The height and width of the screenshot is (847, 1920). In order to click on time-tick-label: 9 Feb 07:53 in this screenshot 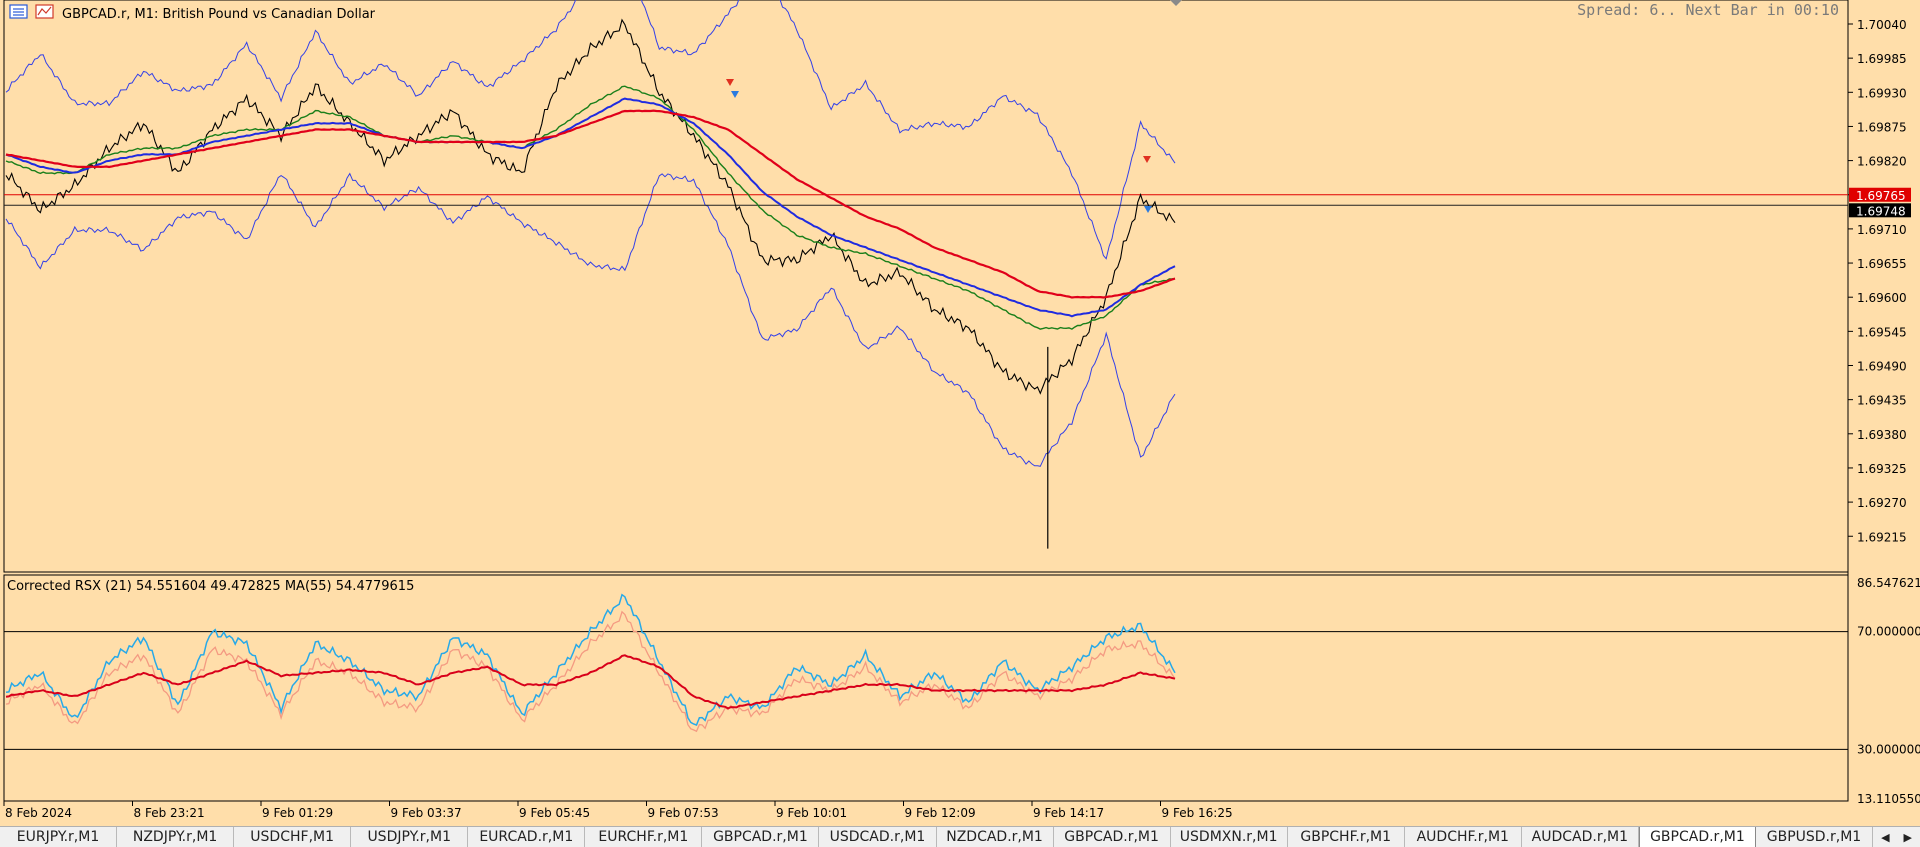, I will do `click(683, 813)`.